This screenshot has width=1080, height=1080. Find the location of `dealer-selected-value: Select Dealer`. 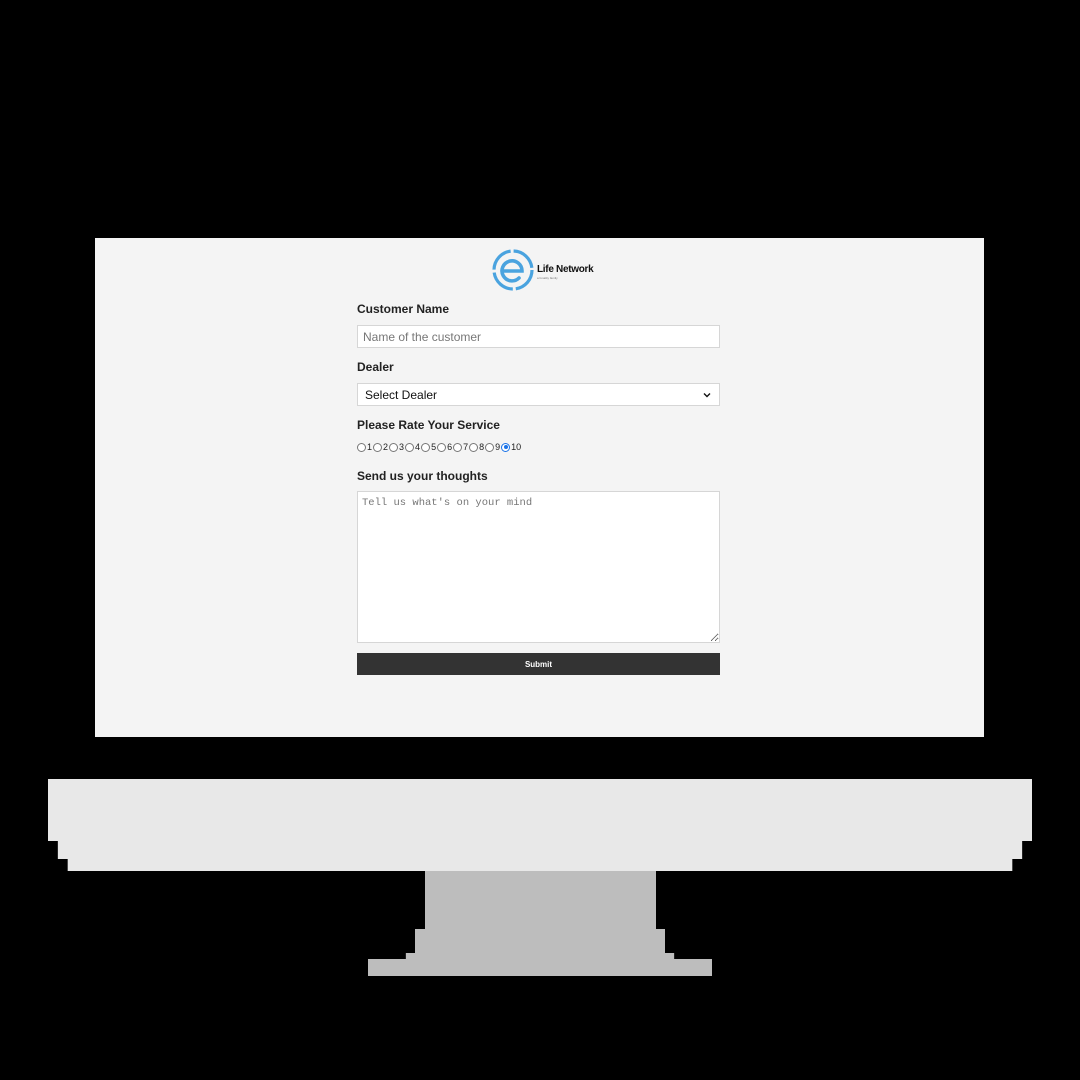

dealer-selected-value: Select Dealer is located at coordinates (401, 394).